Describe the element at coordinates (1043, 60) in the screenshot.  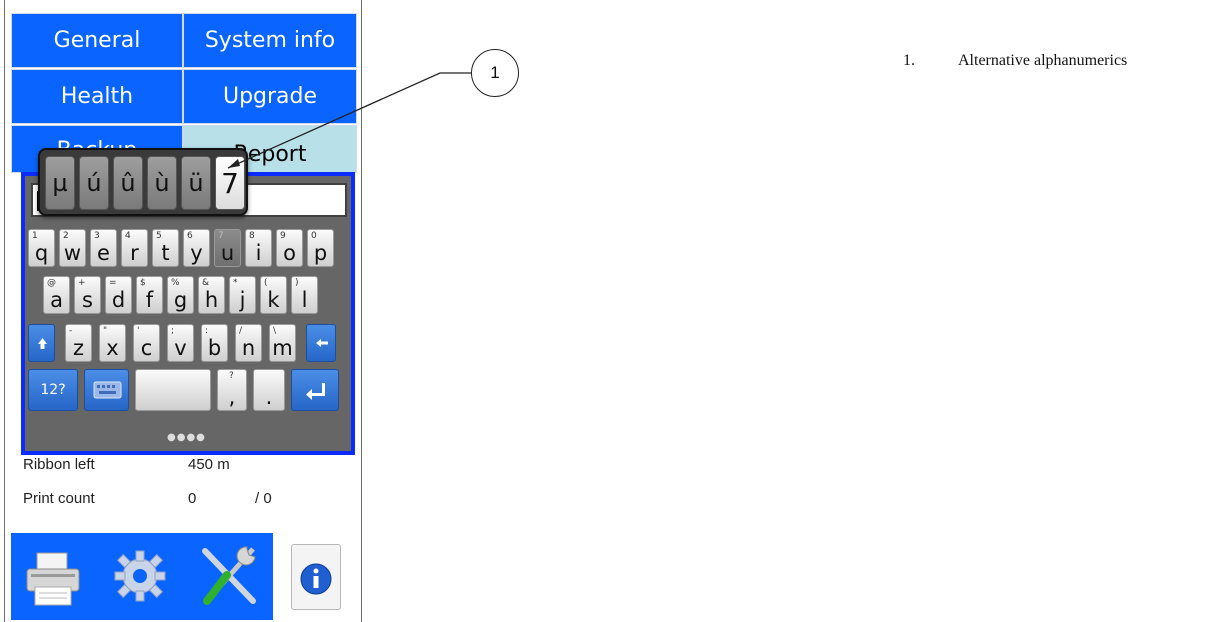
I see `legend-text: Alternative alphanumerics` at that location.